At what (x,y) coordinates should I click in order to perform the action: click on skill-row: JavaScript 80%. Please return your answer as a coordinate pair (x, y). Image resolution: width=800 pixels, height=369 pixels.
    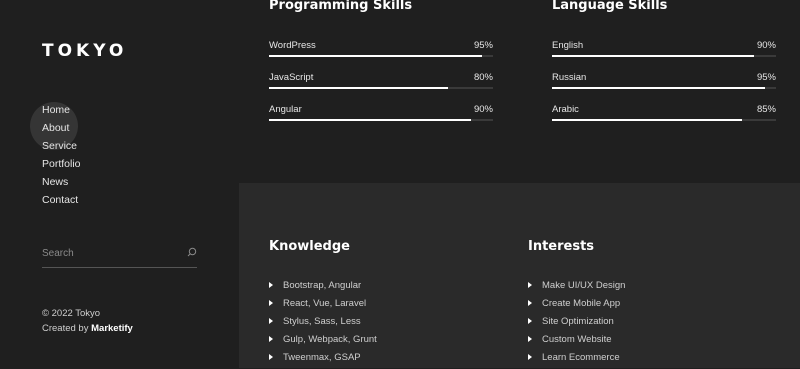
    Looking at the image, I should click on (381, 84).